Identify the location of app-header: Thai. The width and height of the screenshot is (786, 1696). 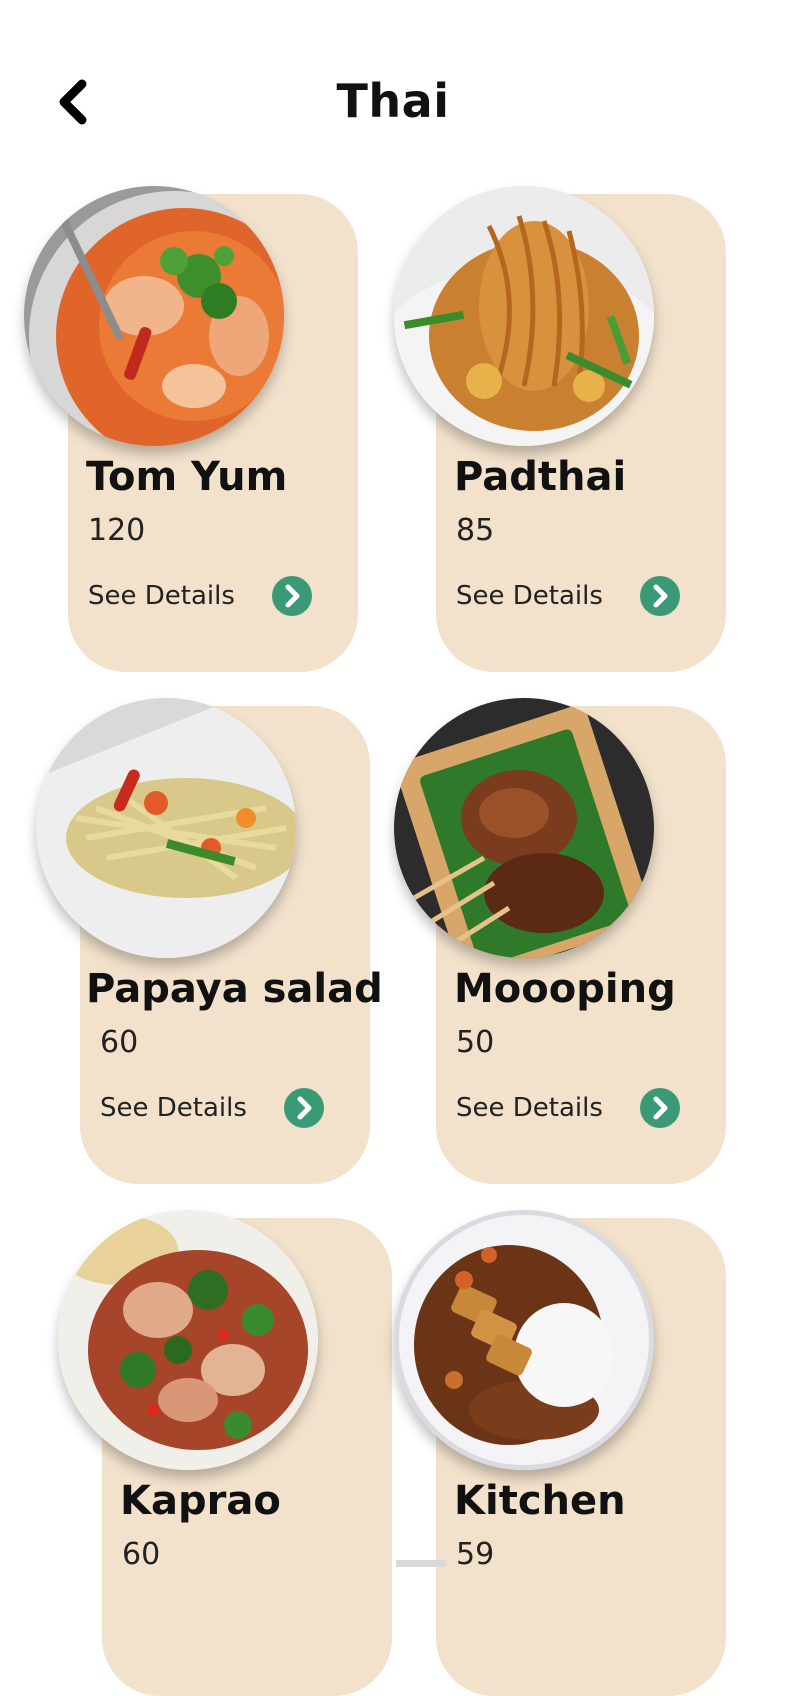
(393, 85).